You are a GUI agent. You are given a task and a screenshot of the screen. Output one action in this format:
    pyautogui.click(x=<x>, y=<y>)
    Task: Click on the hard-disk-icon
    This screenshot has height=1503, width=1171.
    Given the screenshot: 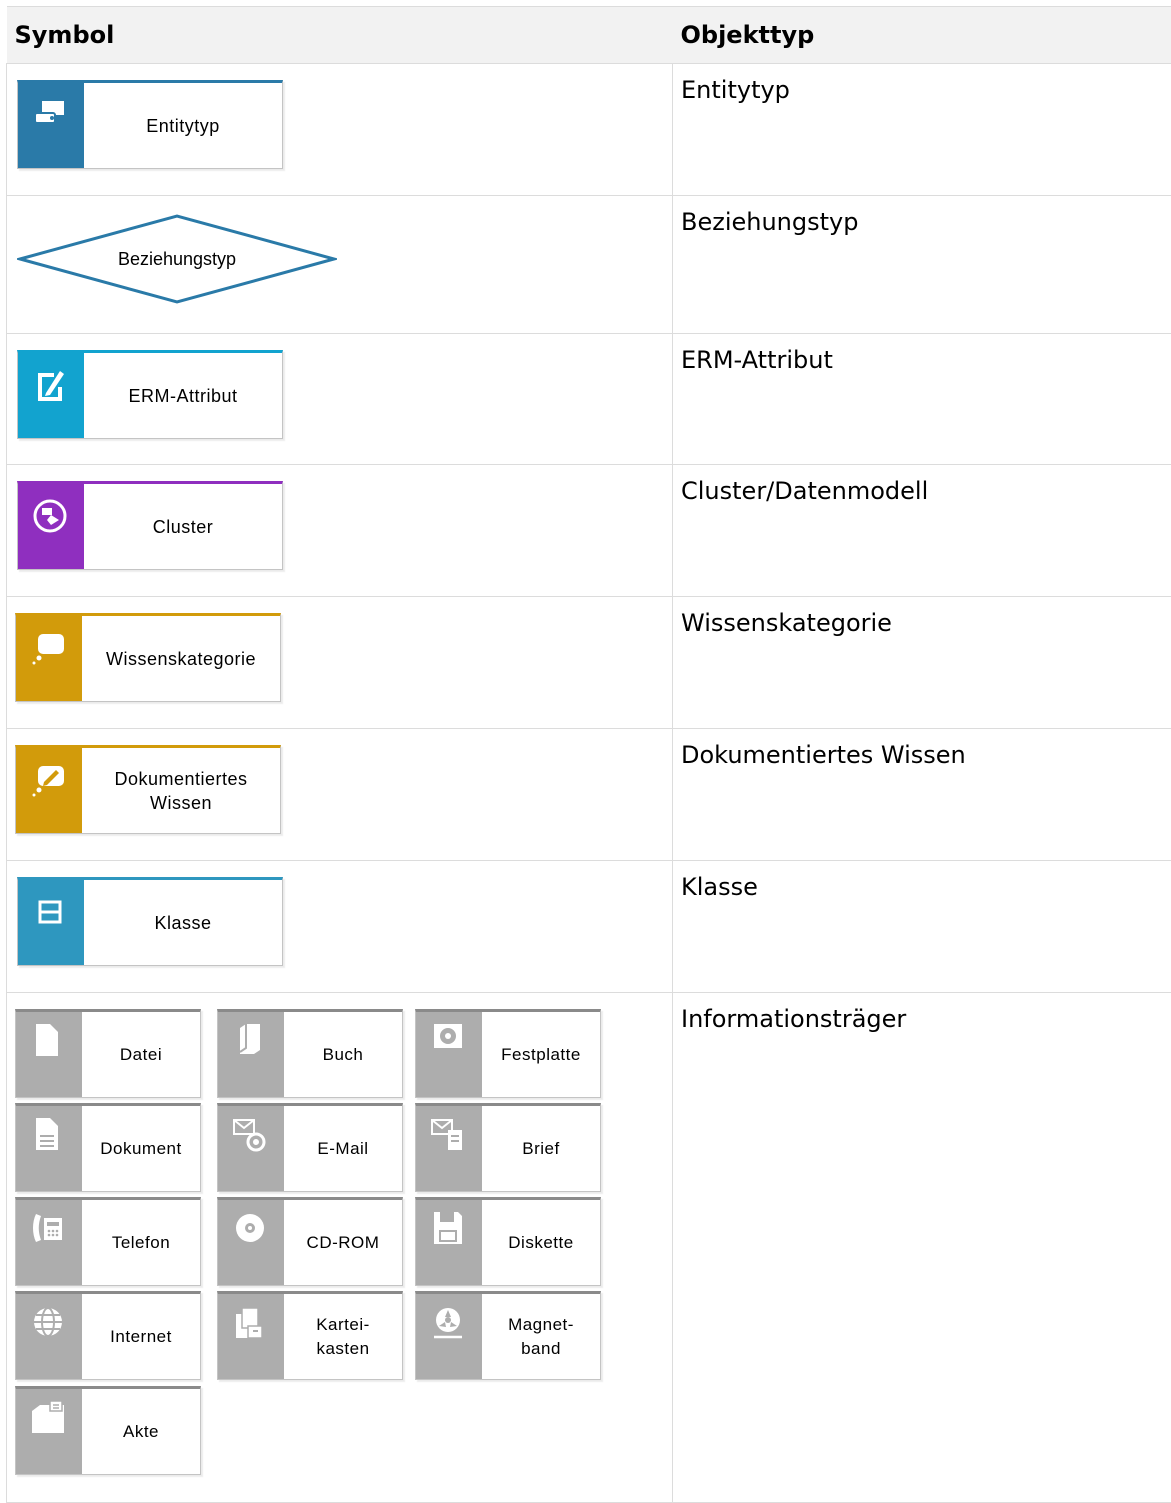 What is the action you would take?
    pyautogui.click(x=448, y=1040)
    